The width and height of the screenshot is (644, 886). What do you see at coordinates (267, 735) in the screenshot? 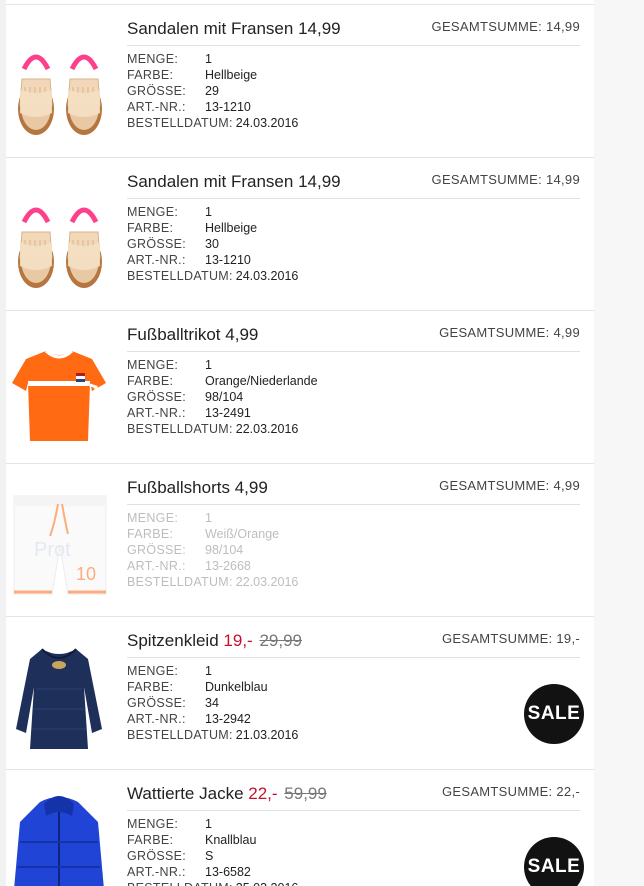
I see `date-value: 21.03.2016` at bounding box center [267, 735].